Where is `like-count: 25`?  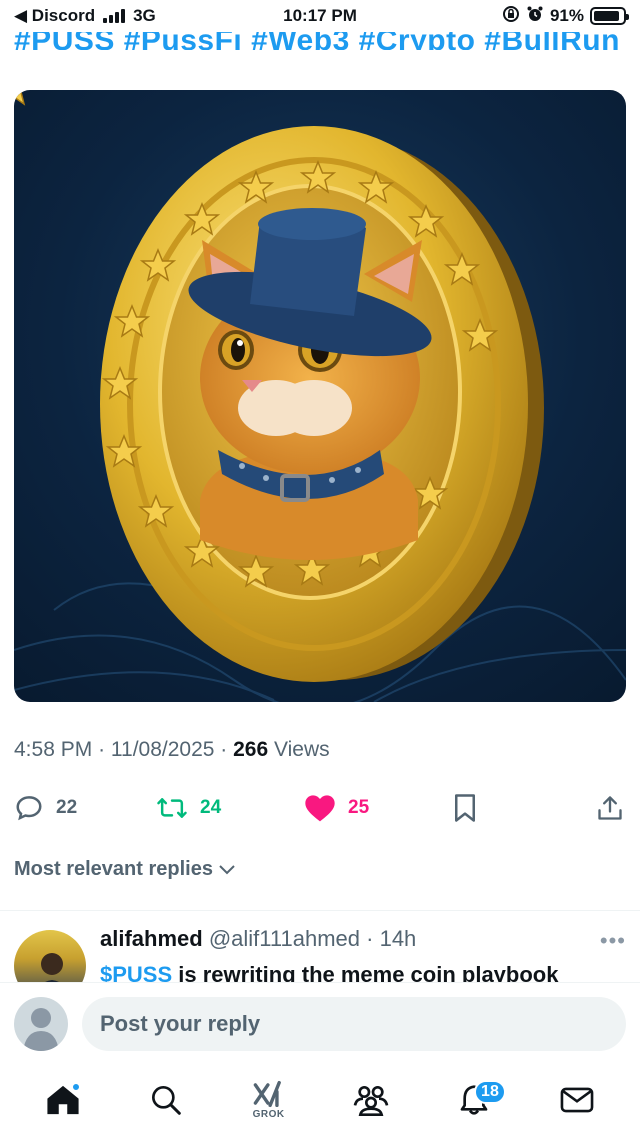 like-count: 25 is located at coordinates (359, 807).